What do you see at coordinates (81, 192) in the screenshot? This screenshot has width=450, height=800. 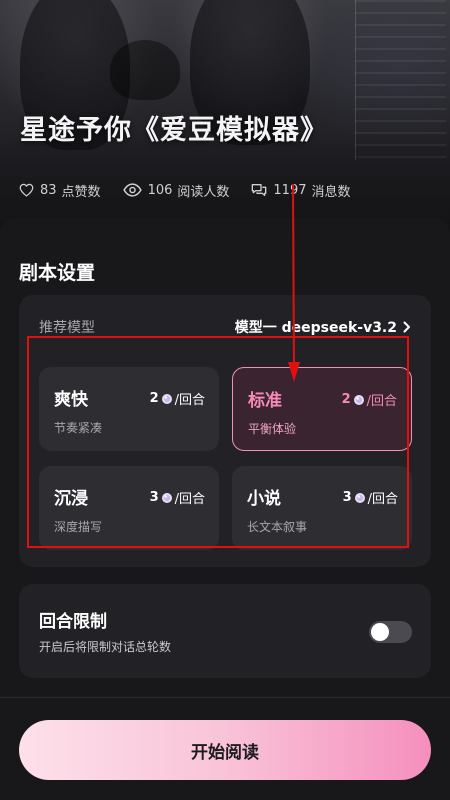 I see `likes-label: 点赞数` at bounding box center [81, 192].